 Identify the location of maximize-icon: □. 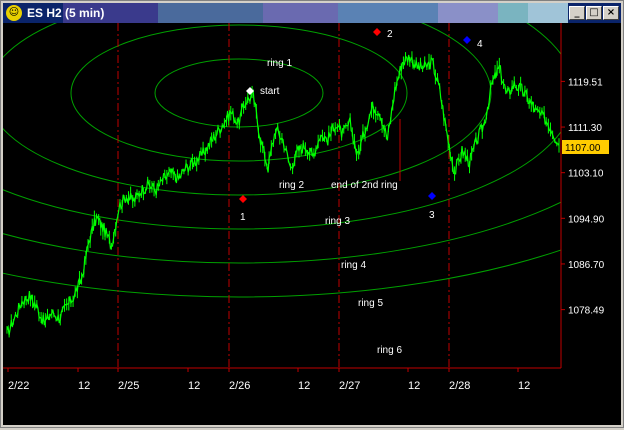
(594, 12).